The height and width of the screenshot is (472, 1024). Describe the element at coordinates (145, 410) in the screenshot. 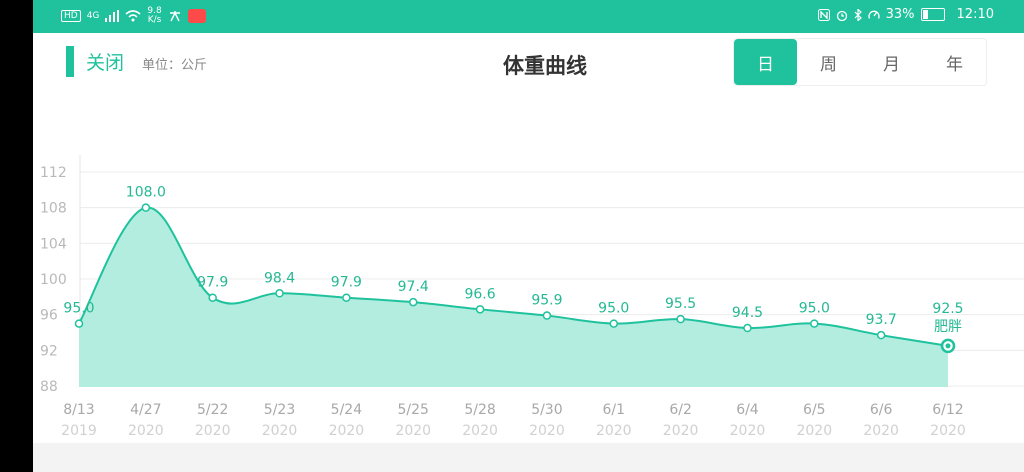

I see `x-tick-label: 4/27` at that location.